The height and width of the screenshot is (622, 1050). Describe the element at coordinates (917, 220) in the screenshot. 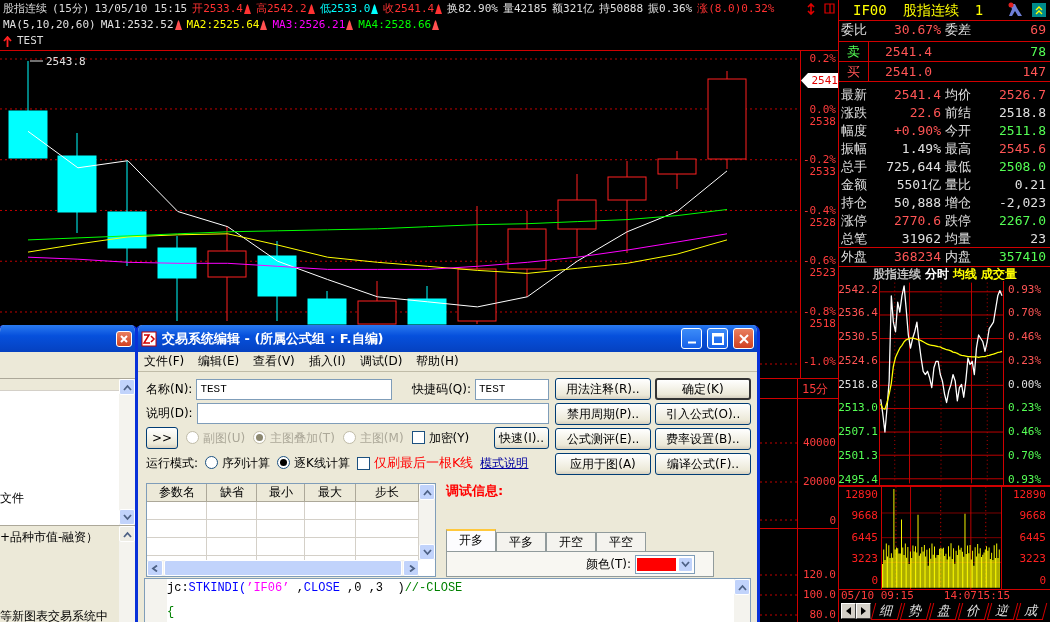

I see `quote-value: 2770.6` at that location.